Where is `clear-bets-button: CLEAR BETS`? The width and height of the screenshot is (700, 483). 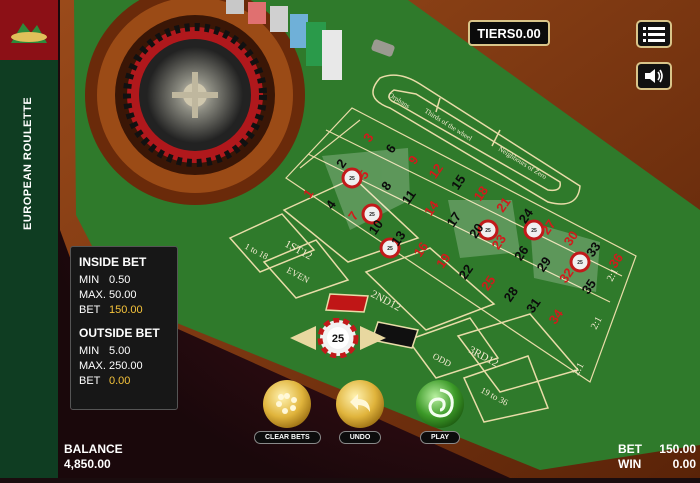 clear-bets-button: CLEAR BETS is located at coordinates (287, 412).